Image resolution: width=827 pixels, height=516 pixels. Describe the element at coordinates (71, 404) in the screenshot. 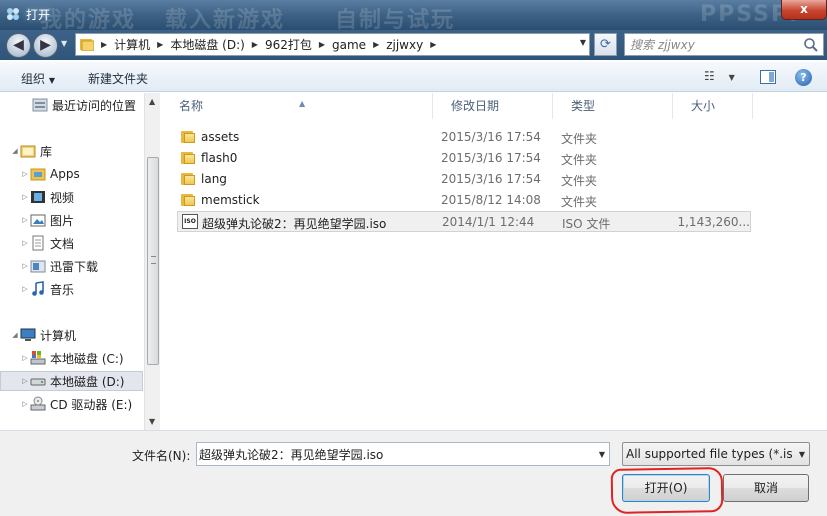

I see `nav-item-cd-drive-e: ▷ CD 驱动器 (E:)` at that location.